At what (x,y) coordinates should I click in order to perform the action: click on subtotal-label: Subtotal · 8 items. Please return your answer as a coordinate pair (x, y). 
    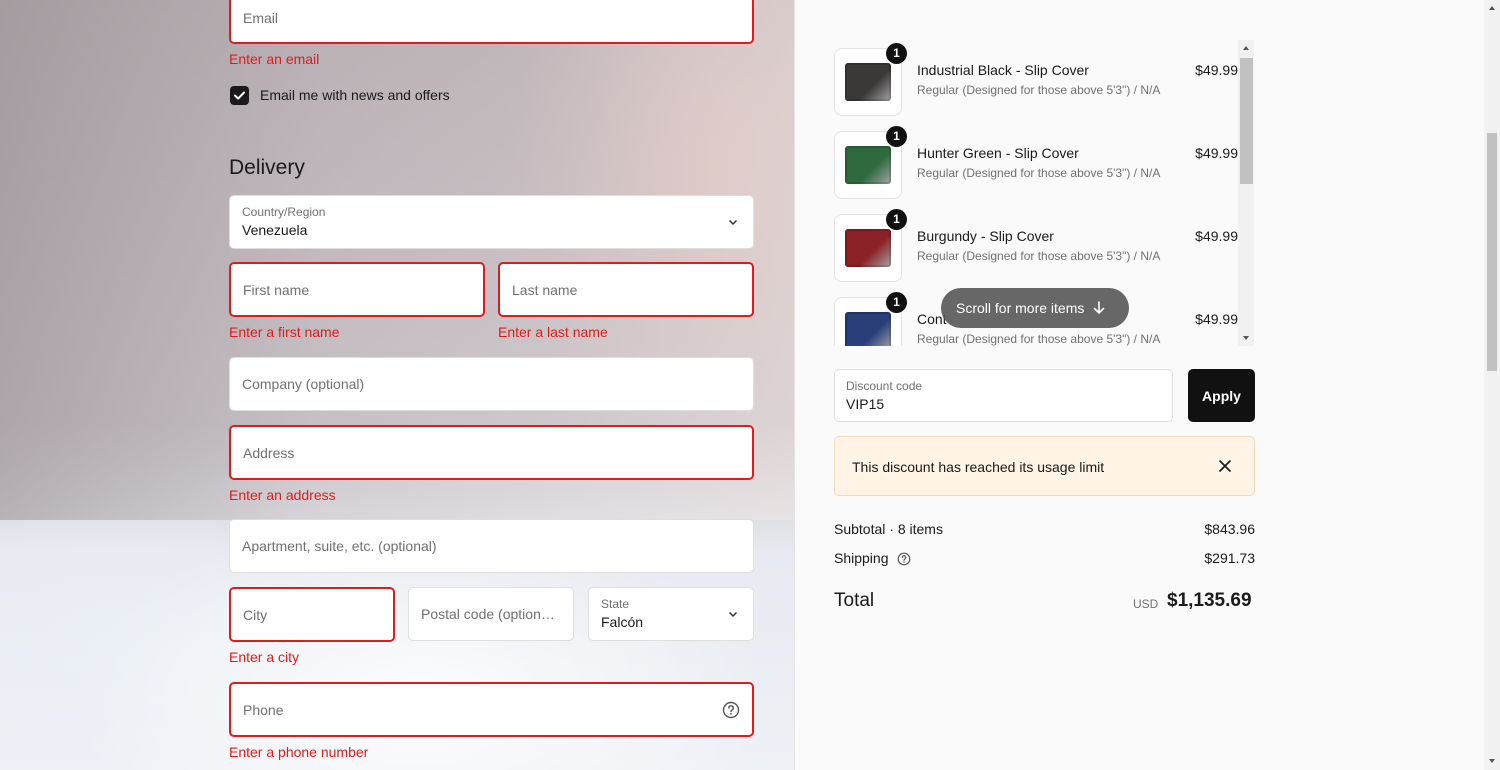
    Looking at the image, I should click on (888, 529).